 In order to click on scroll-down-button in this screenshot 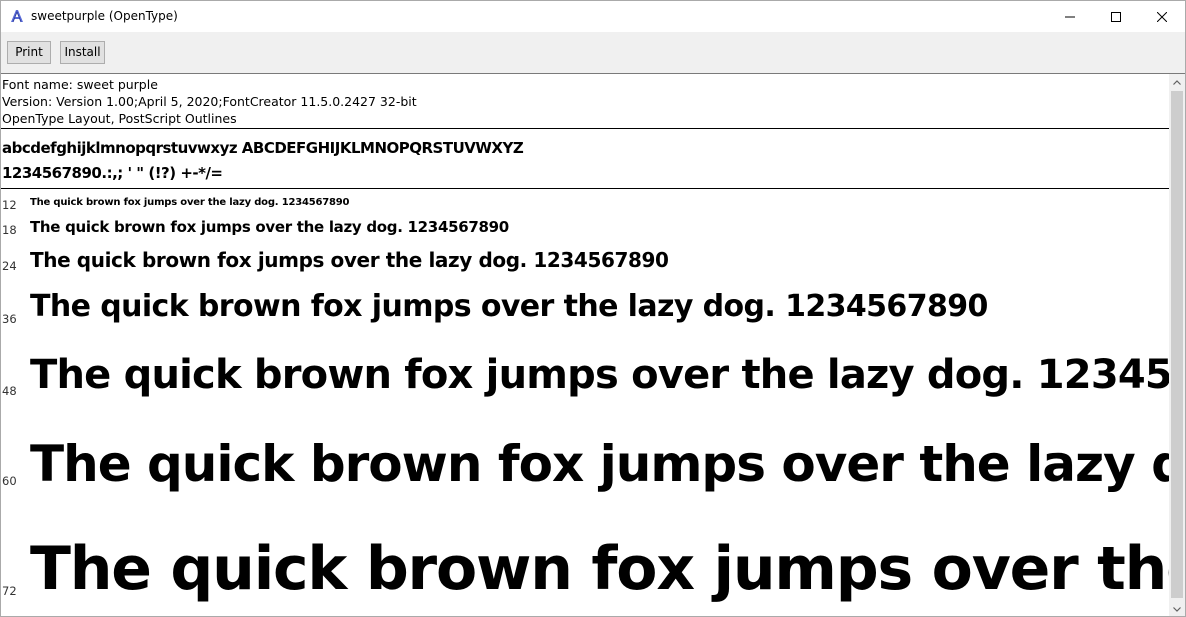, I will do `click(1177, 608)`.